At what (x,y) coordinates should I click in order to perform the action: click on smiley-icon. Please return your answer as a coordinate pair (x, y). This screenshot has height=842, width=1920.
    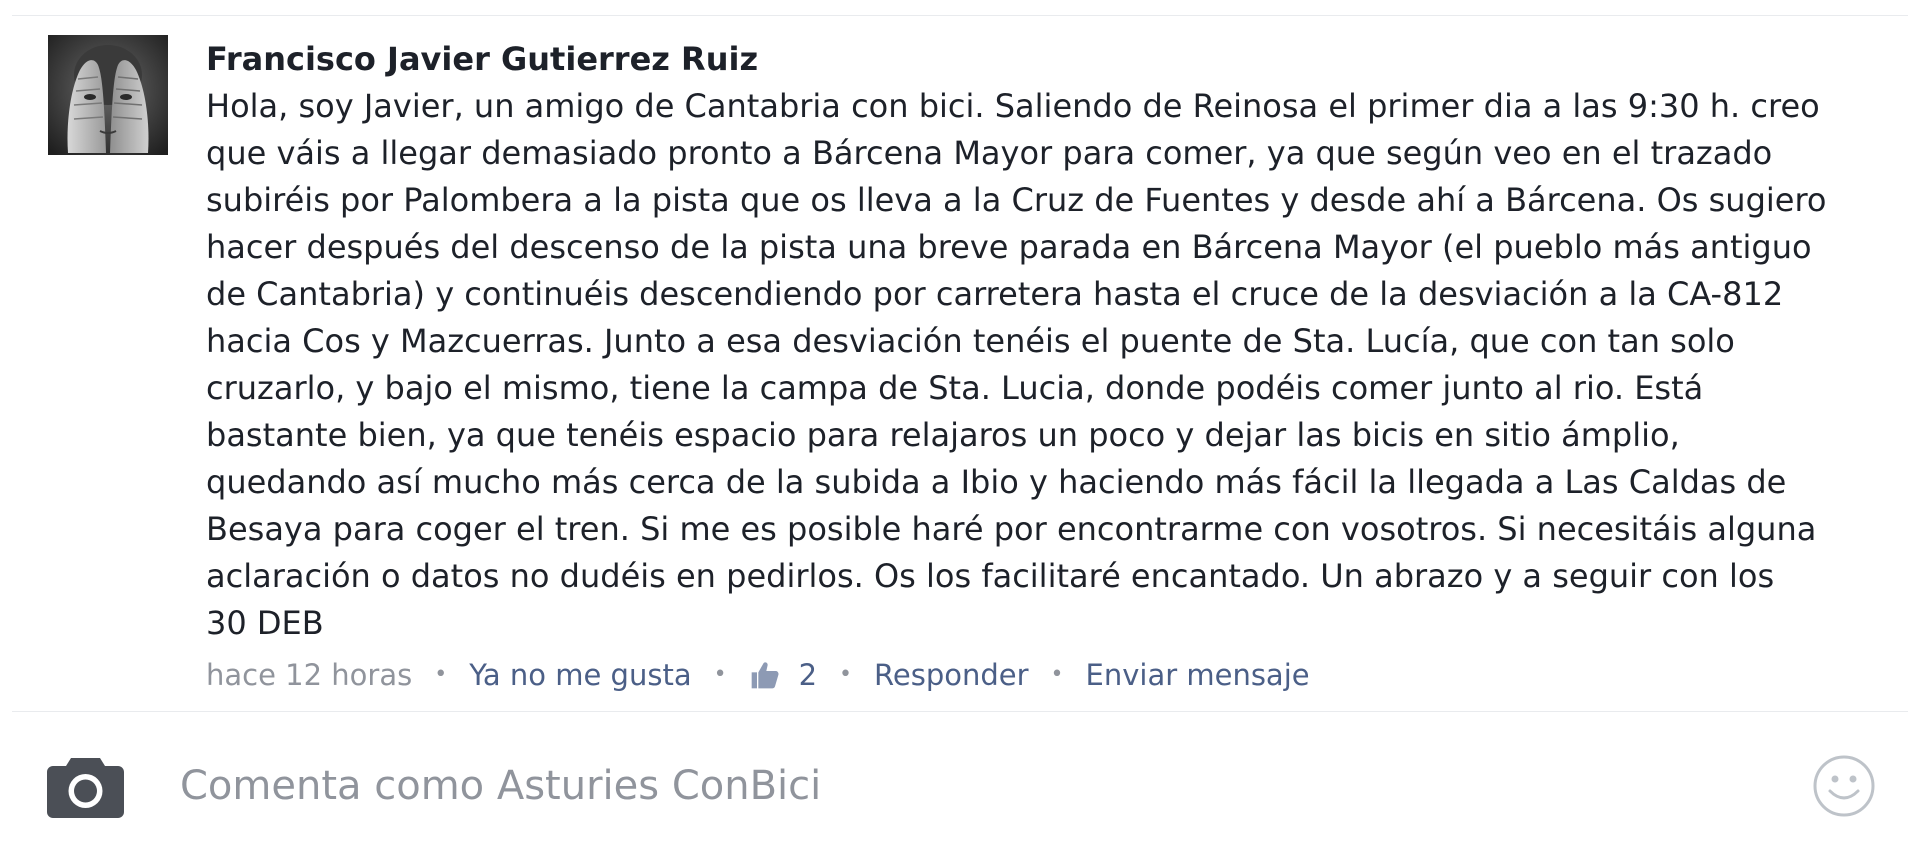
    Looking at the image, I should click on (1844, 786).